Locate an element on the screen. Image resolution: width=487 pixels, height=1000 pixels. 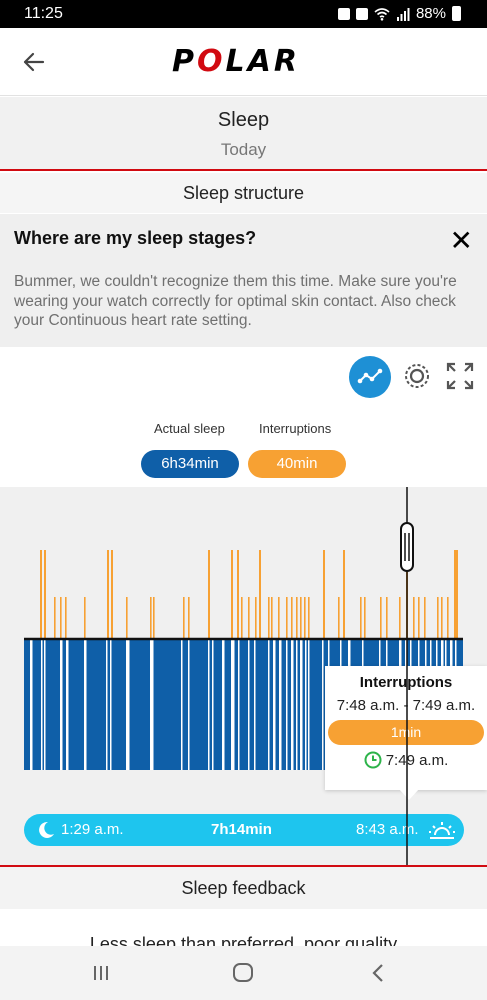
sleep-feedback-text: Less sleep than preferred, poor quality is located at coordinates (243, 939).